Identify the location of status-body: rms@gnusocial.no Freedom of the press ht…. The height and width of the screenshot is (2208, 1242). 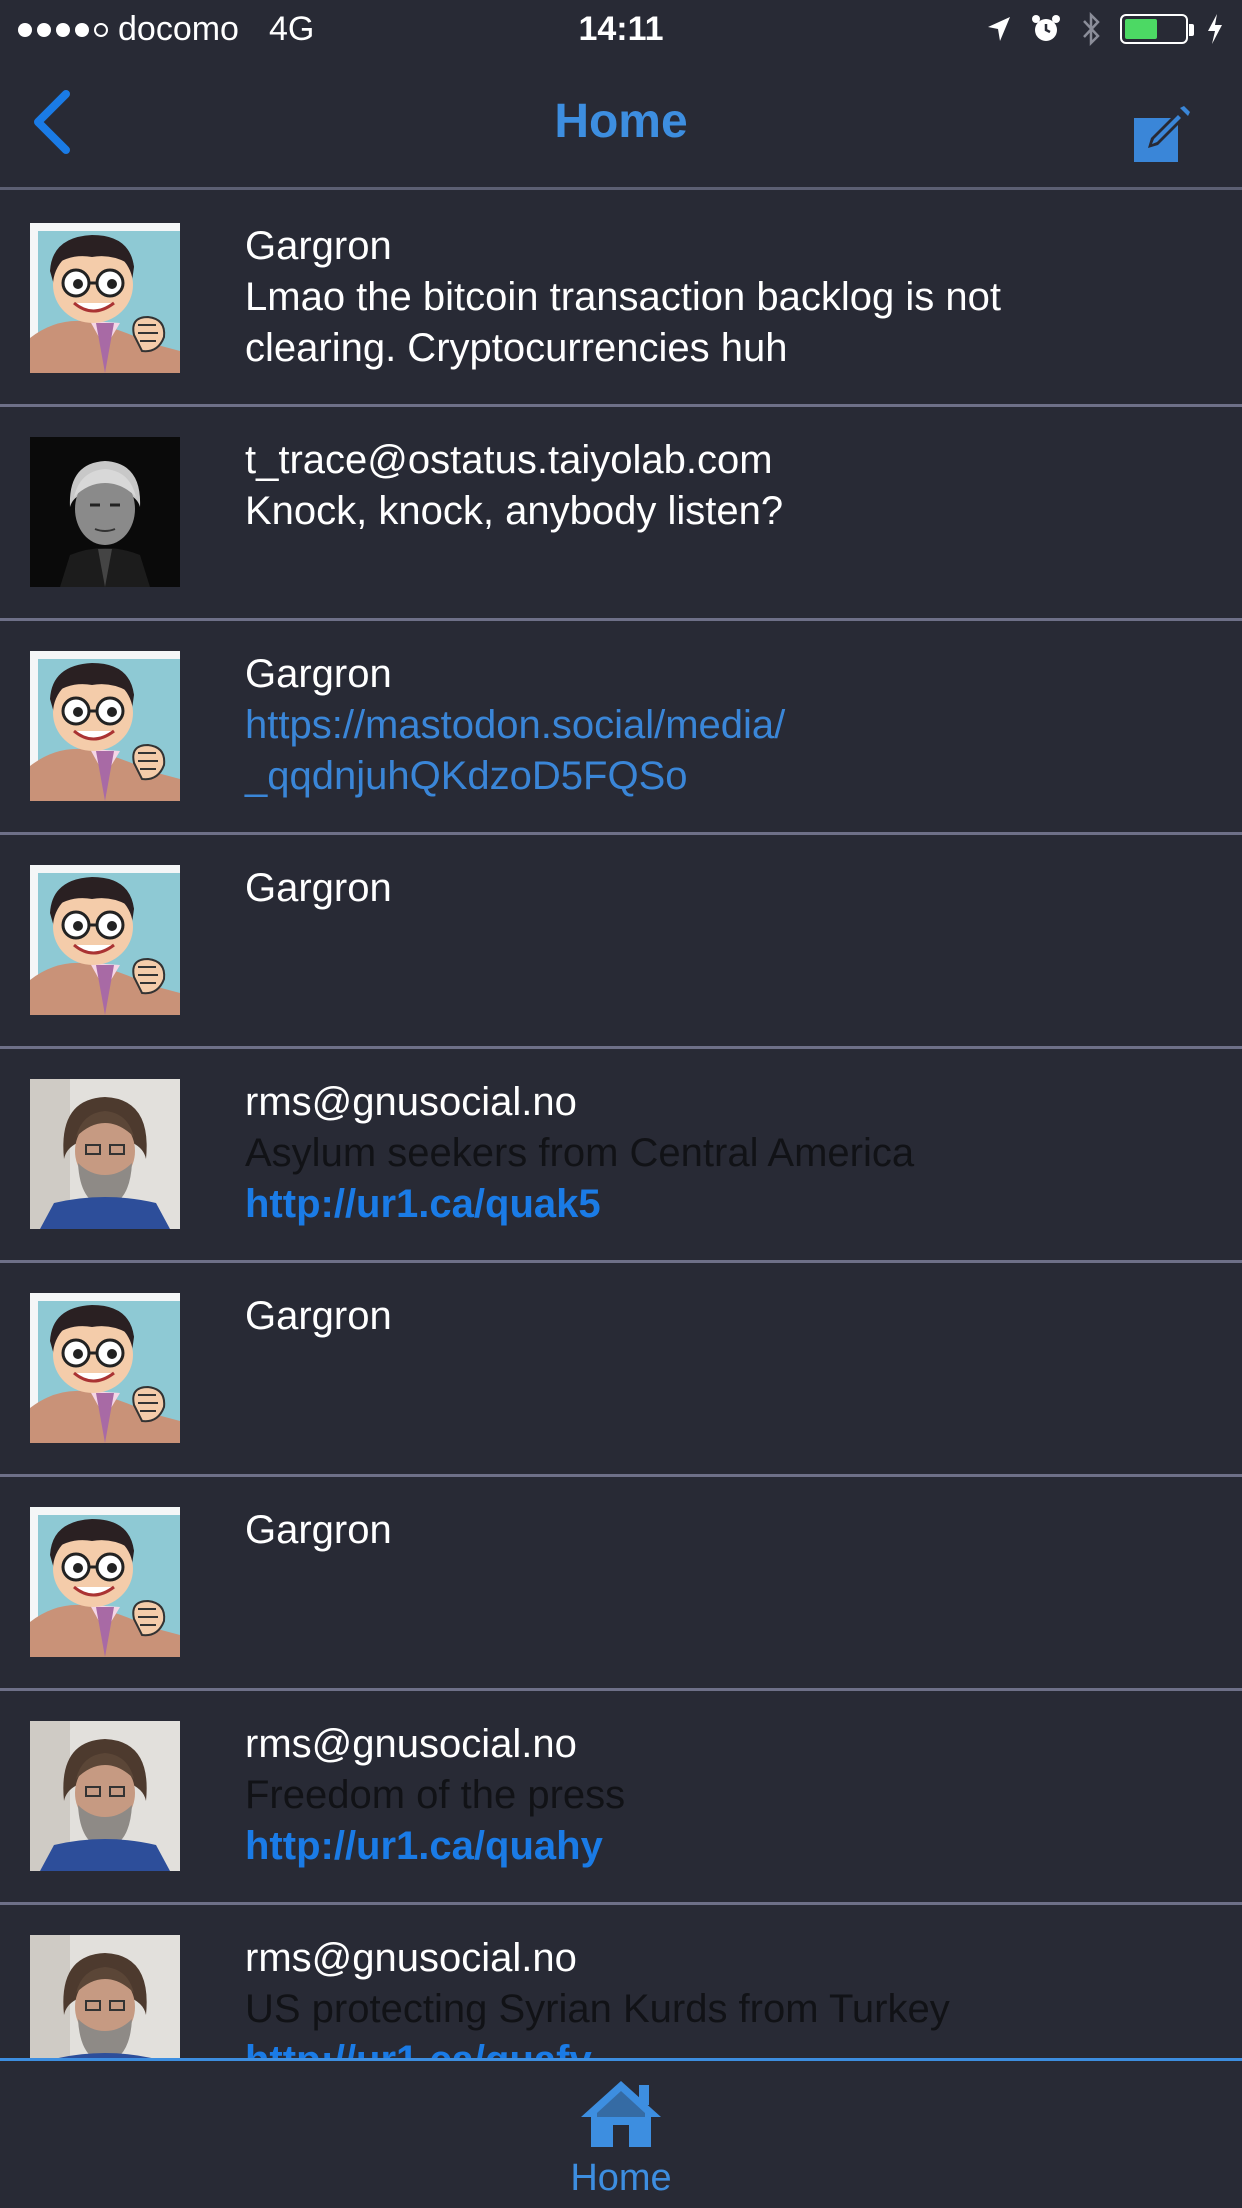
(725, 1795).